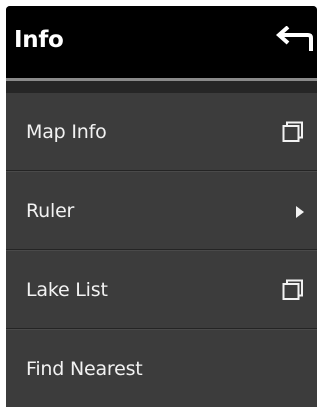 This screenshot has height=407, width=323. Describe the element at coordinates (300, 212) in the screenshot. I see `chevron-right-icon` at that location.